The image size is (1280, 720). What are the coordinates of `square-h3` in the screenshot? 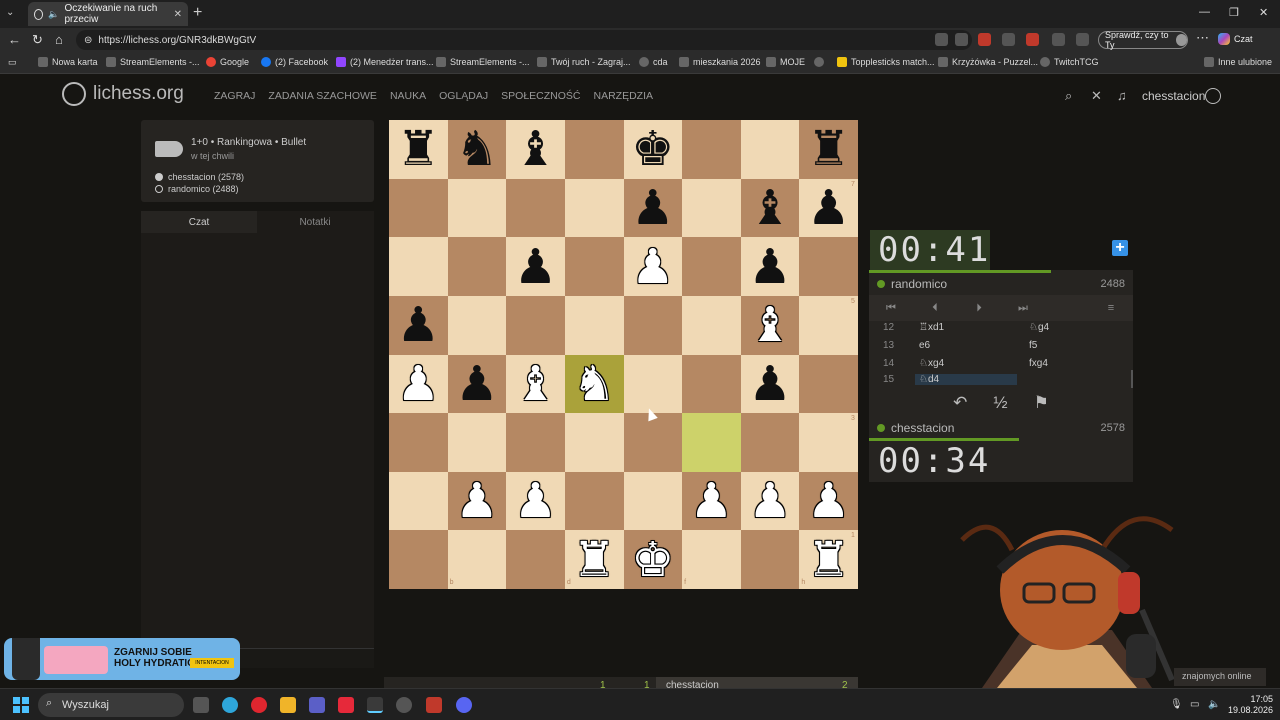 It's located at (828, 442).